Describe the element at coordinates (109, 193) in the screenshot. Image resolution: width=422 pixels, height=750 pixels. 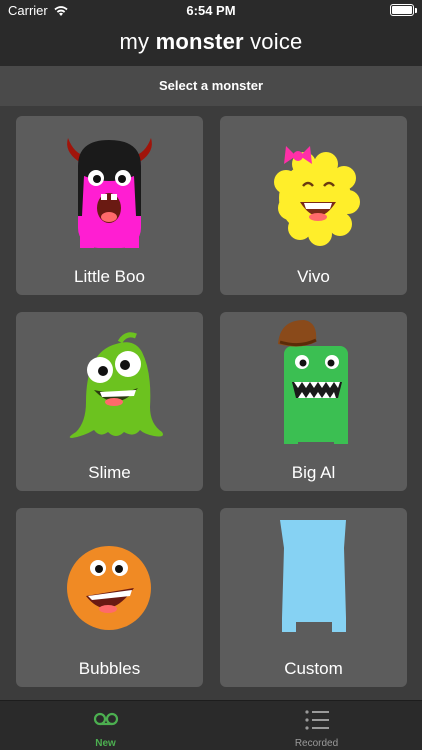
I see `little-boo-monster-icon` at that location.